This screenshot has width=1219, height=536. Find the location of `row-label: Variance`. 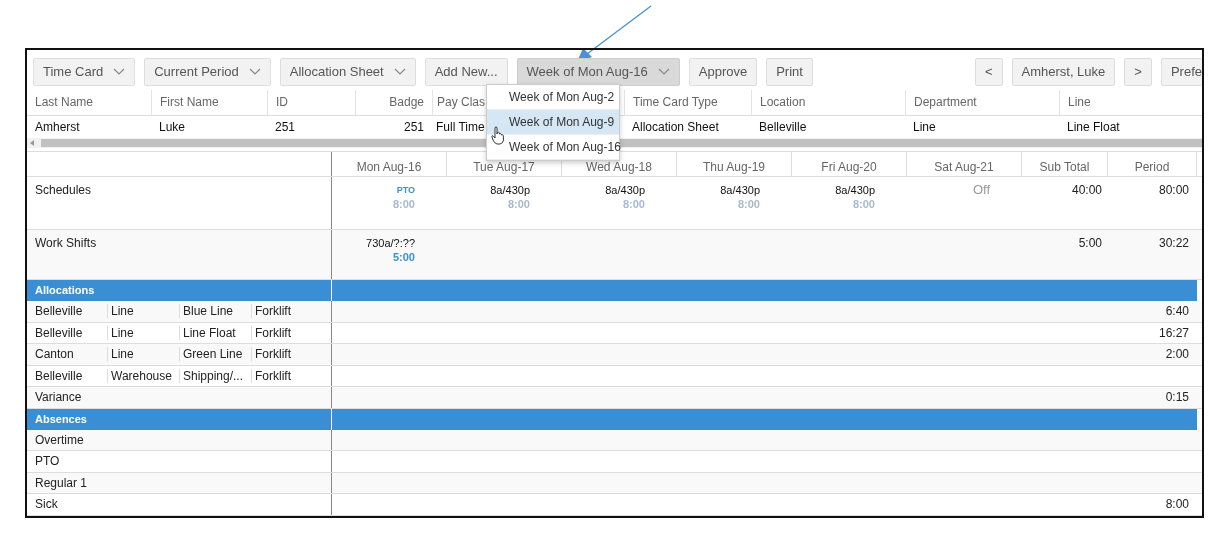

row-label: Variance is located at coordinates (59, 397).